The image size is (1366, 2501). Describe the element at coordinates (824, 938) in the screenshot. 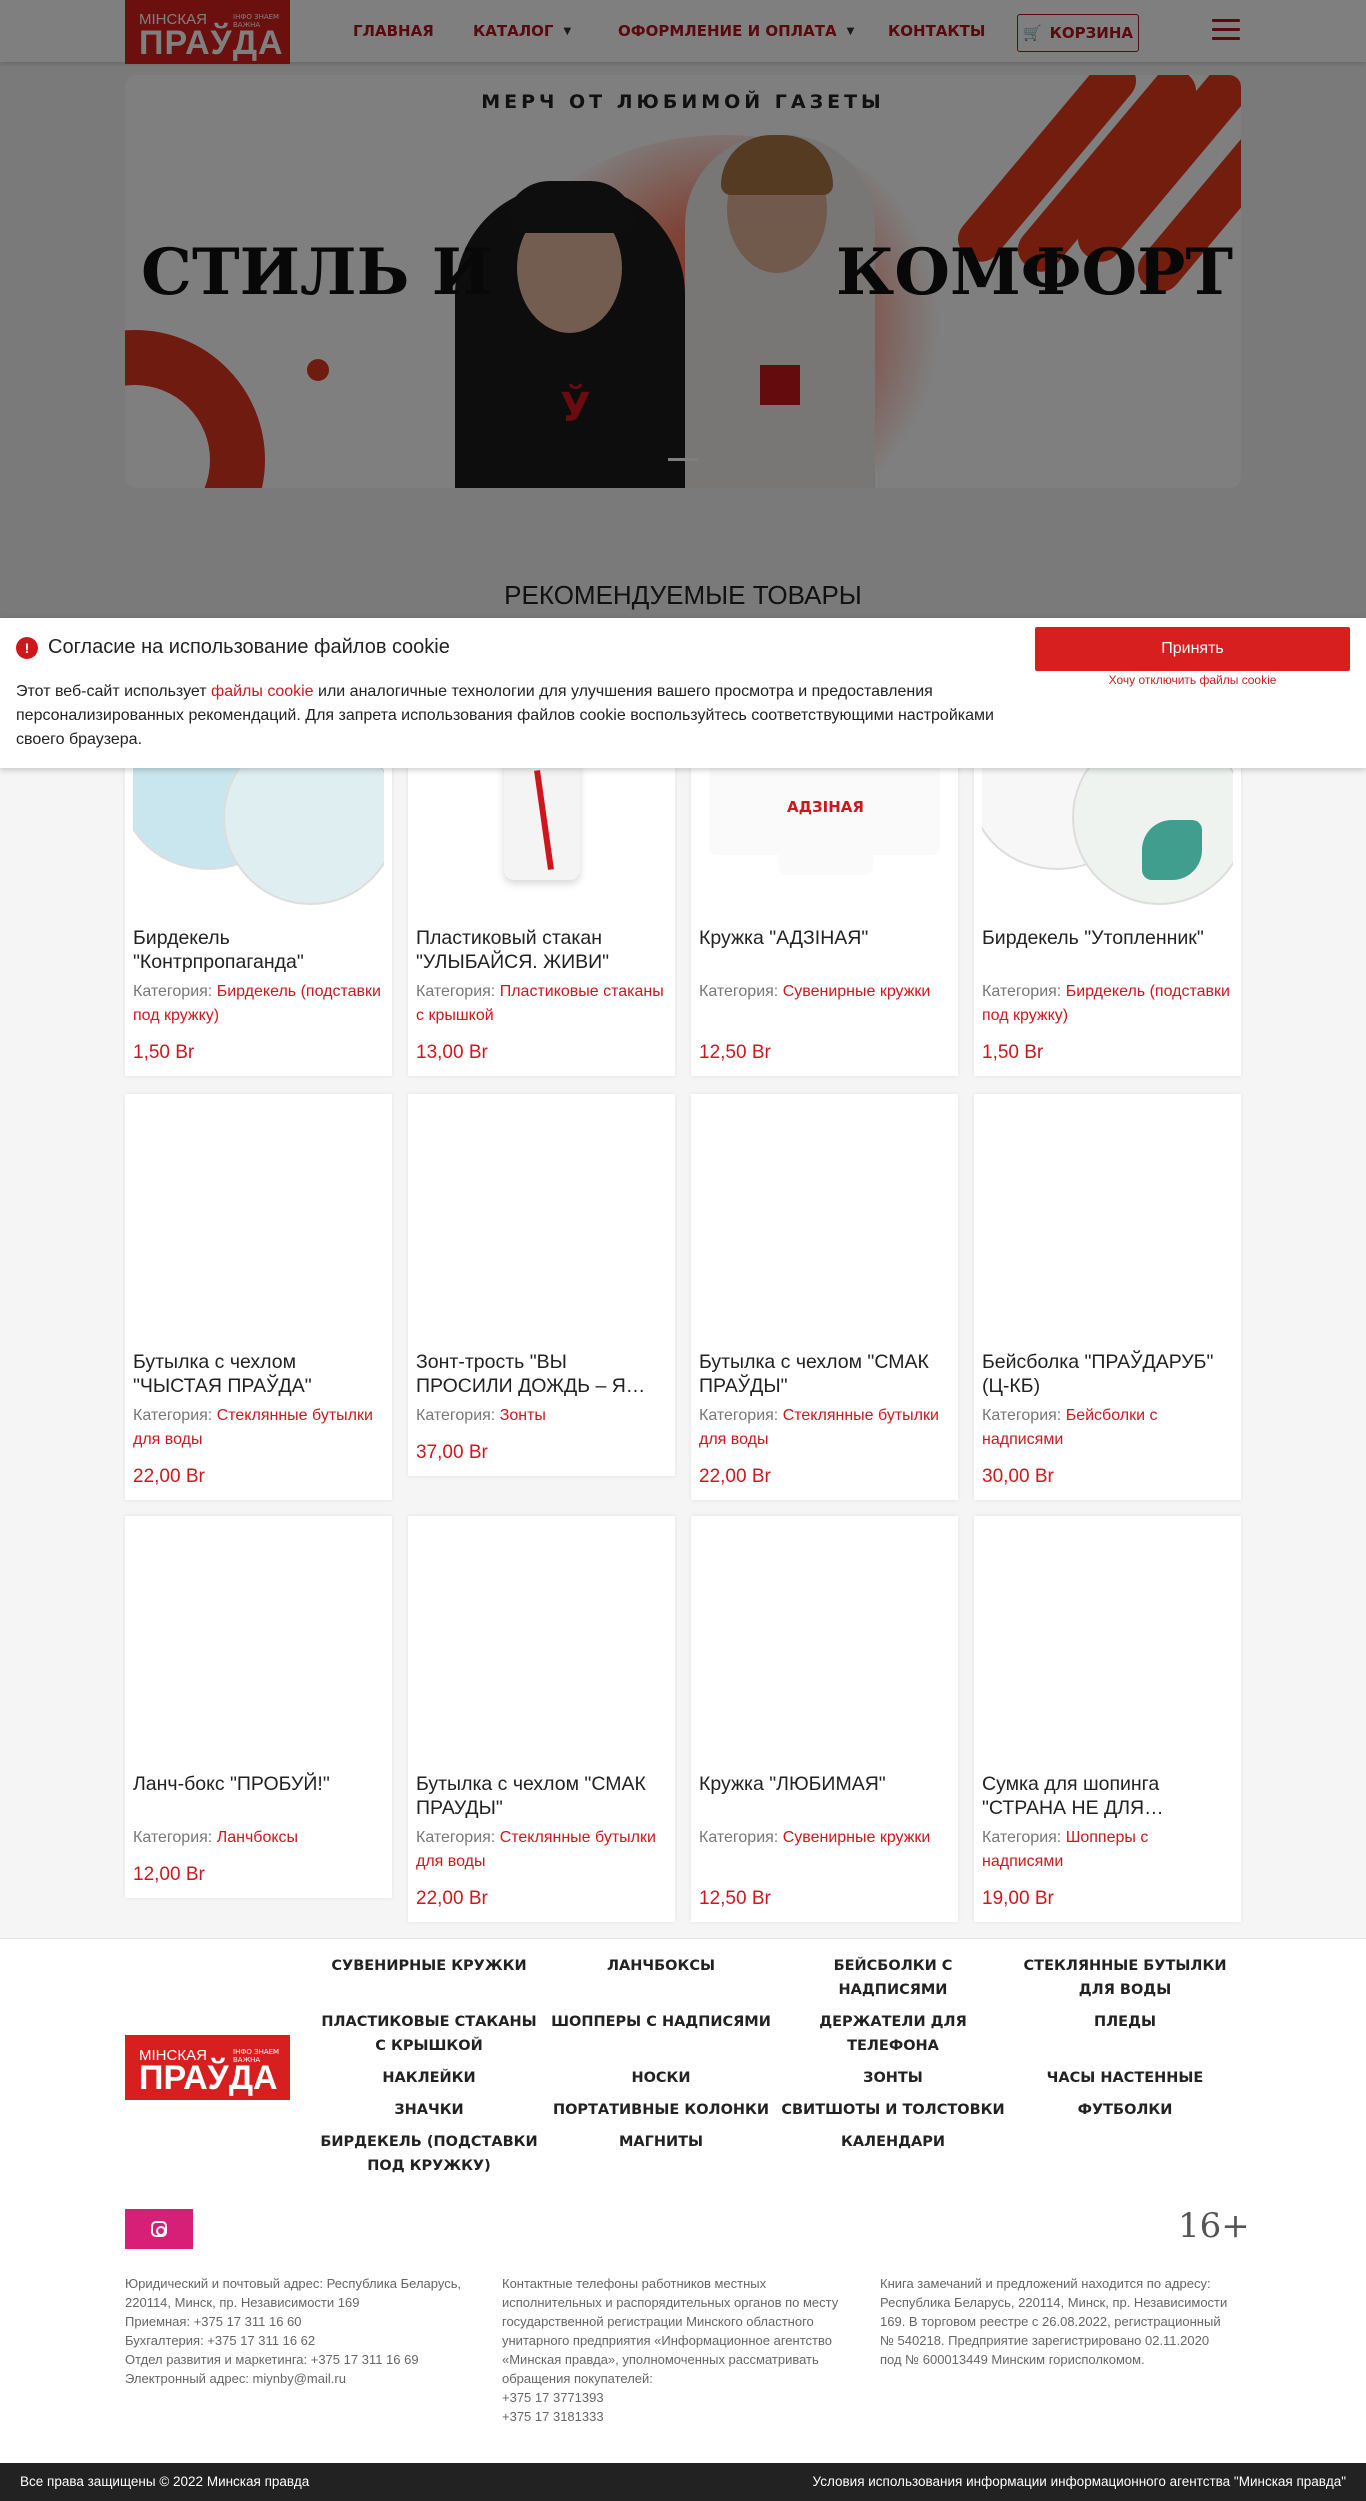

I see `product-name: Кружка "АДЗІНАЯ"` at that location.